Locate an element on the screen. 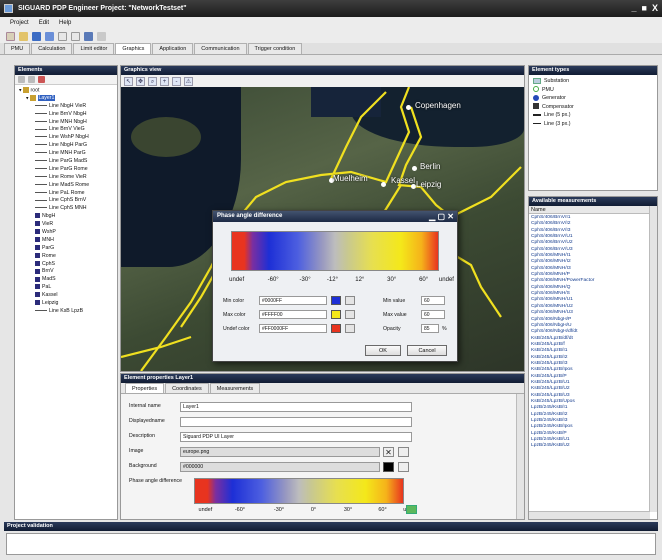 Image resolution: width=662 pixels, height=560 pixels. tree-line-item: Line WshP NbgH is located at coordinates (76, 138).